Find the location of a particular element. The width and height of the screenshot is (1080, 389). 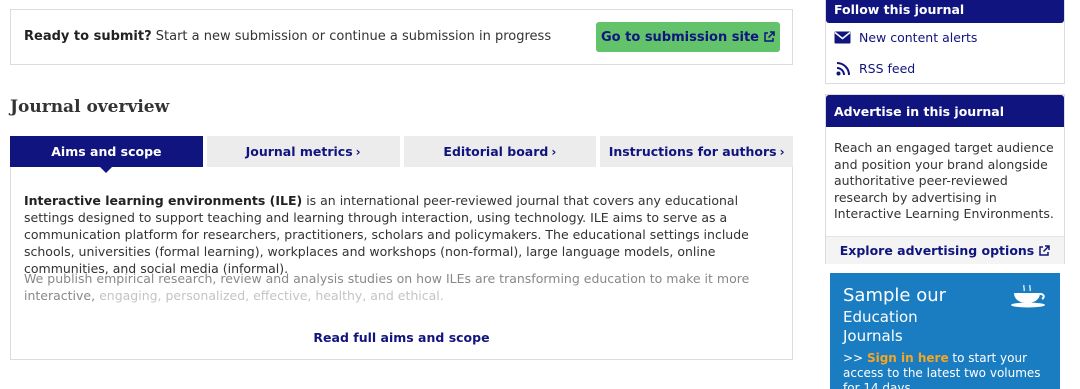

envelope-icon is located at coordinates (842, 38).